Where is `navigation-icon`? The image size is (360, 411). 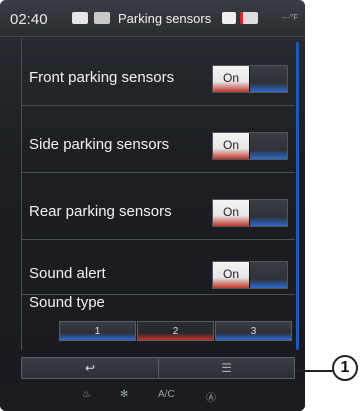
navigation-icon is located at coordinates (80, 18).